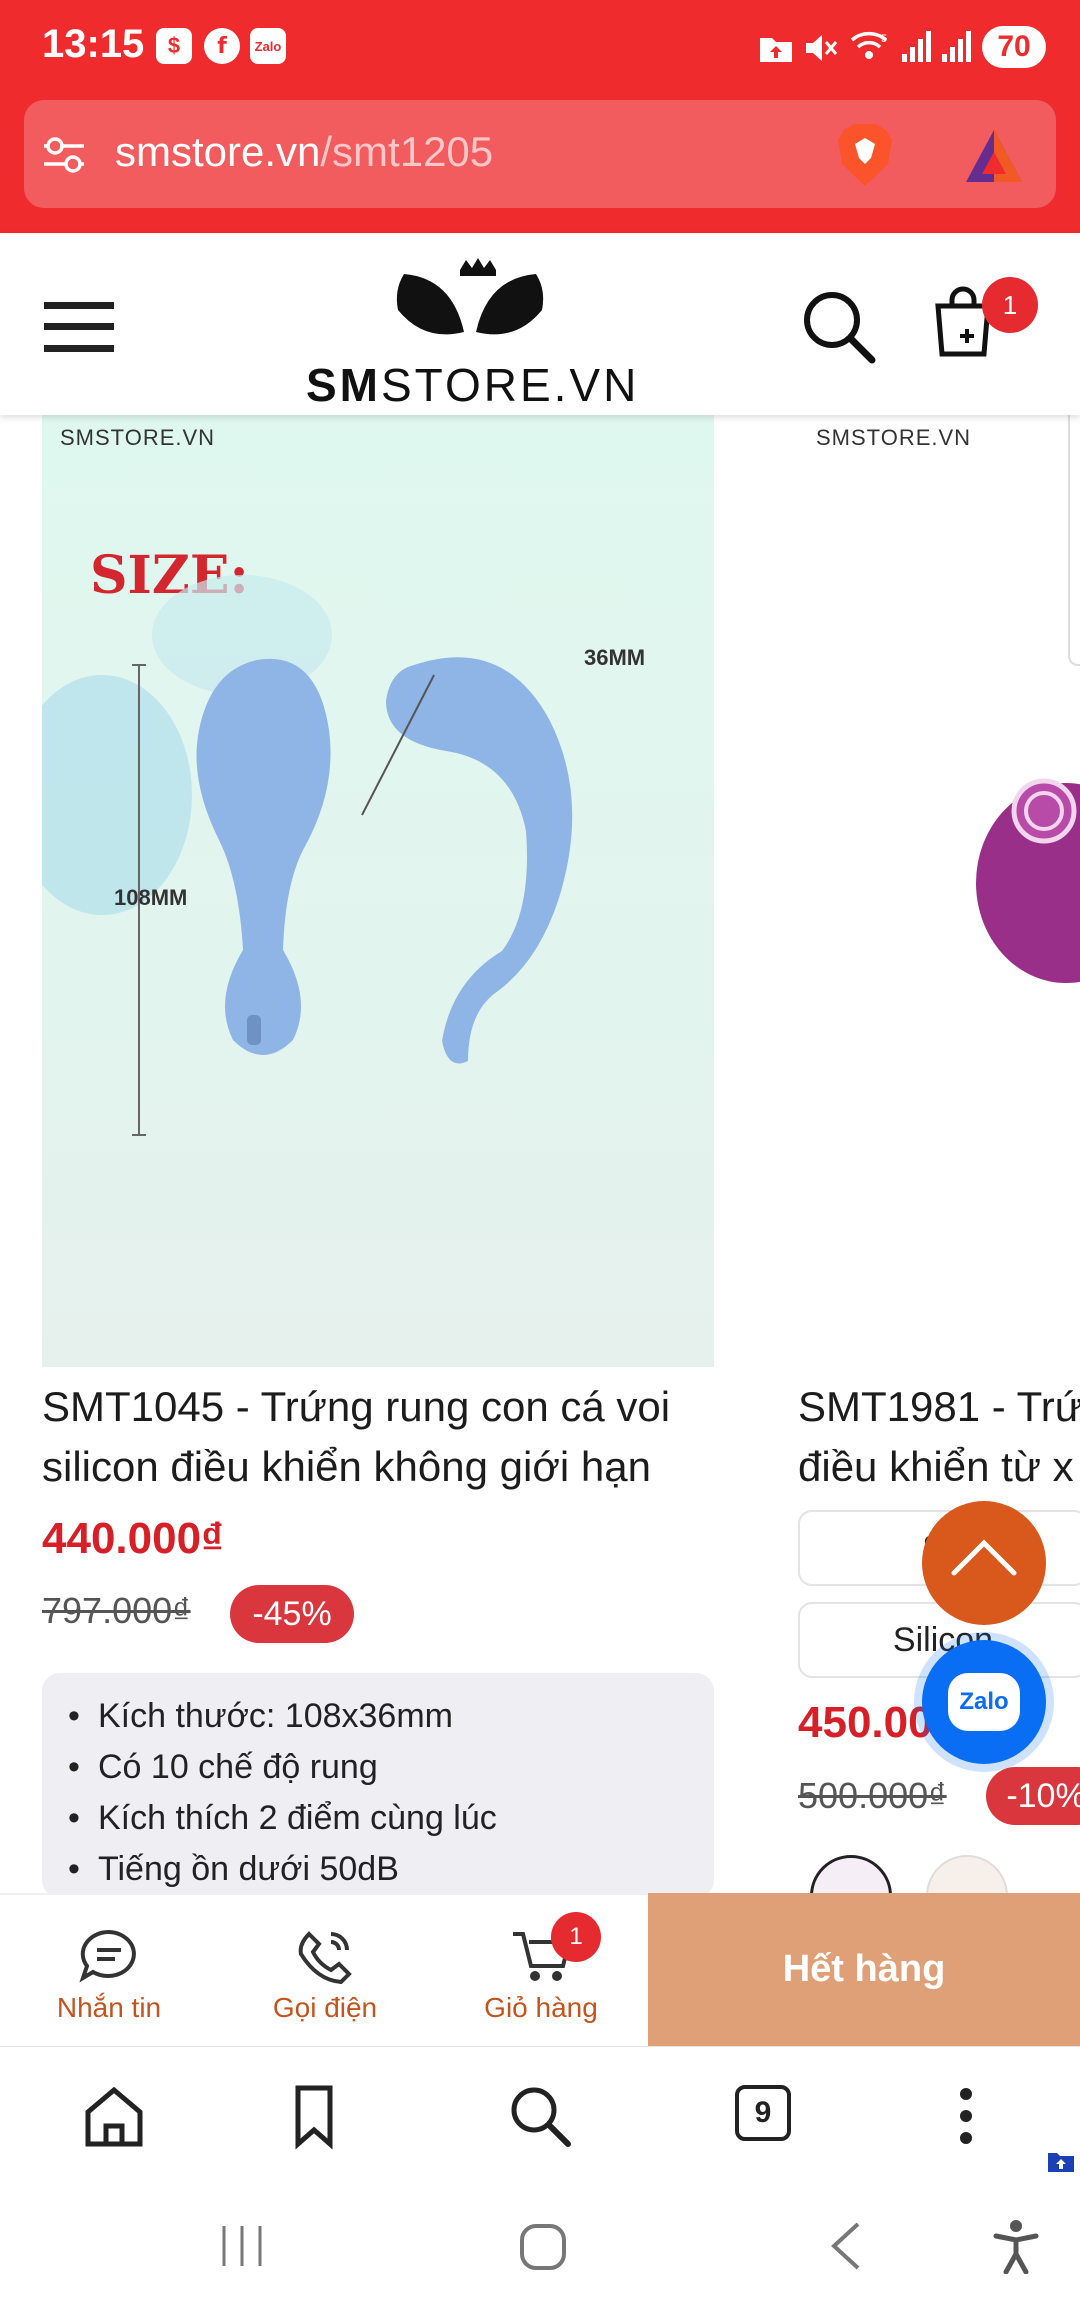 The image size is (1080, 2316). I want to click on product-price: 440.000₫, so click(133, 1538).